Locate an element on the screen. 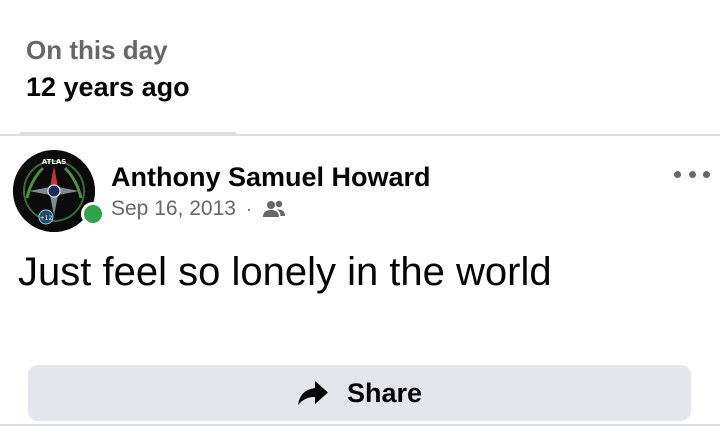 This screenshot has width=720, height=426. post-text: Just feel so lonely in the world is located at coordinates (285, 272).